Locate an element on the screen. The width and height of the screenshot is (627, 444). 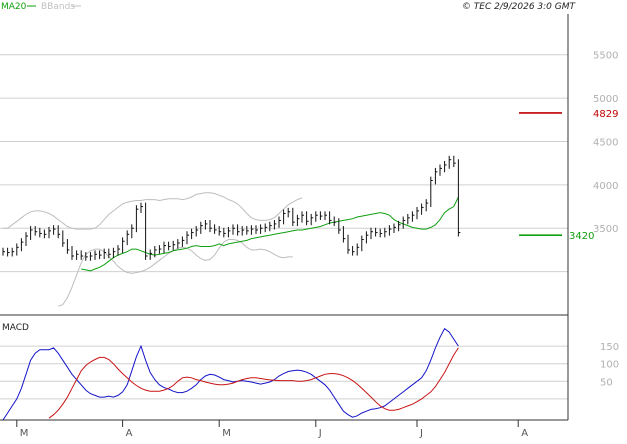
bbands-lower-line is located at coordinates (175, 273).